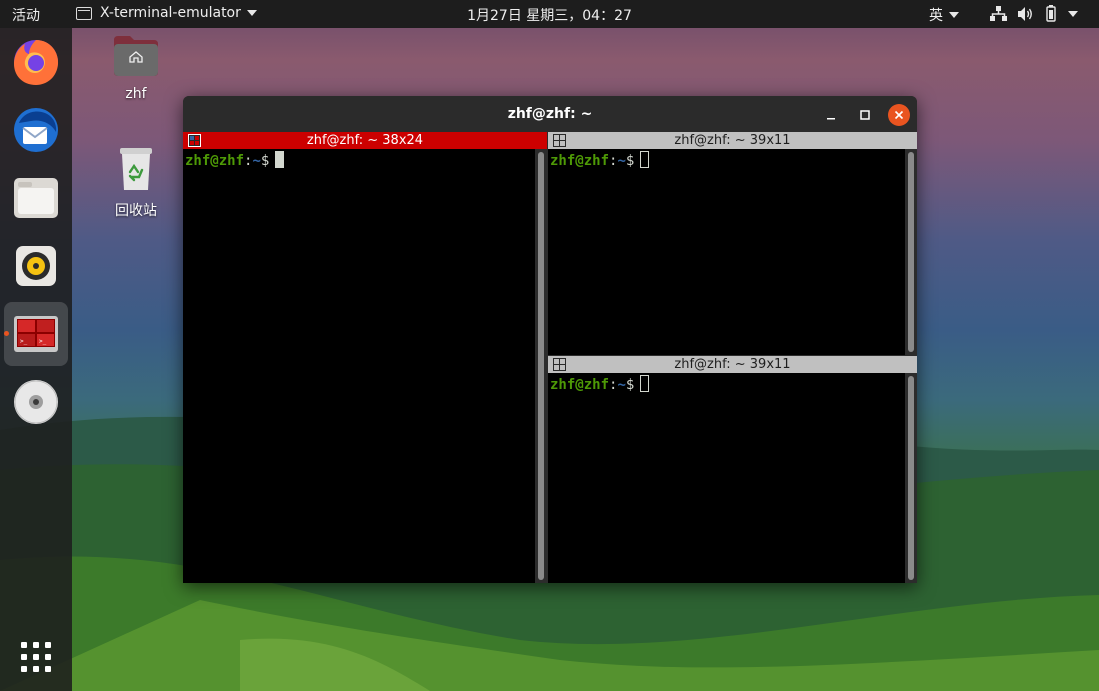 This screenshot has width=1099, height=691. What do you see at coordinates (136, 56) in the screenshot?
I see `home-folder-icon` at bounding box center [136, 56].